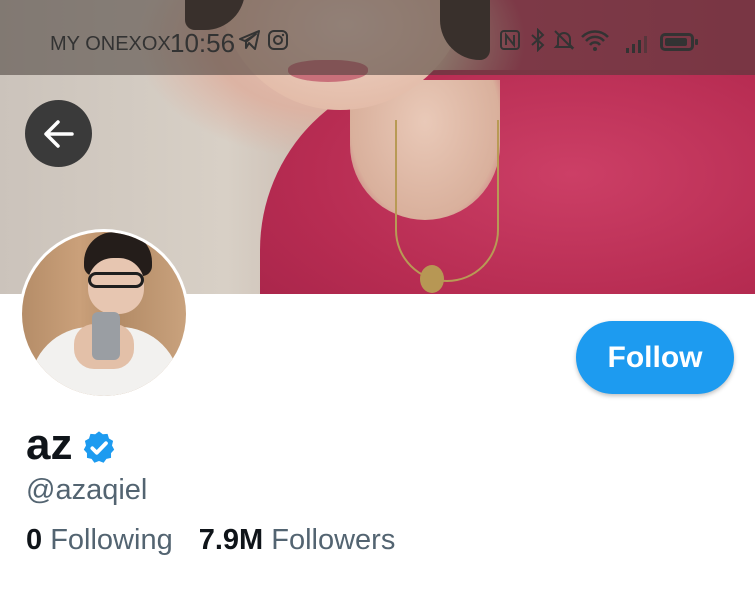 Image resolution: width=755 pixels, height=600 pixels. I want to click on back-button, so click(58, 133).